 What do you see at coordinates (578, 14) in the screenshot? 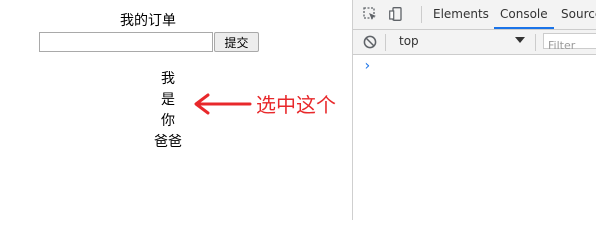
I see `tab-sources: Source` at bounding box center [578, 14].